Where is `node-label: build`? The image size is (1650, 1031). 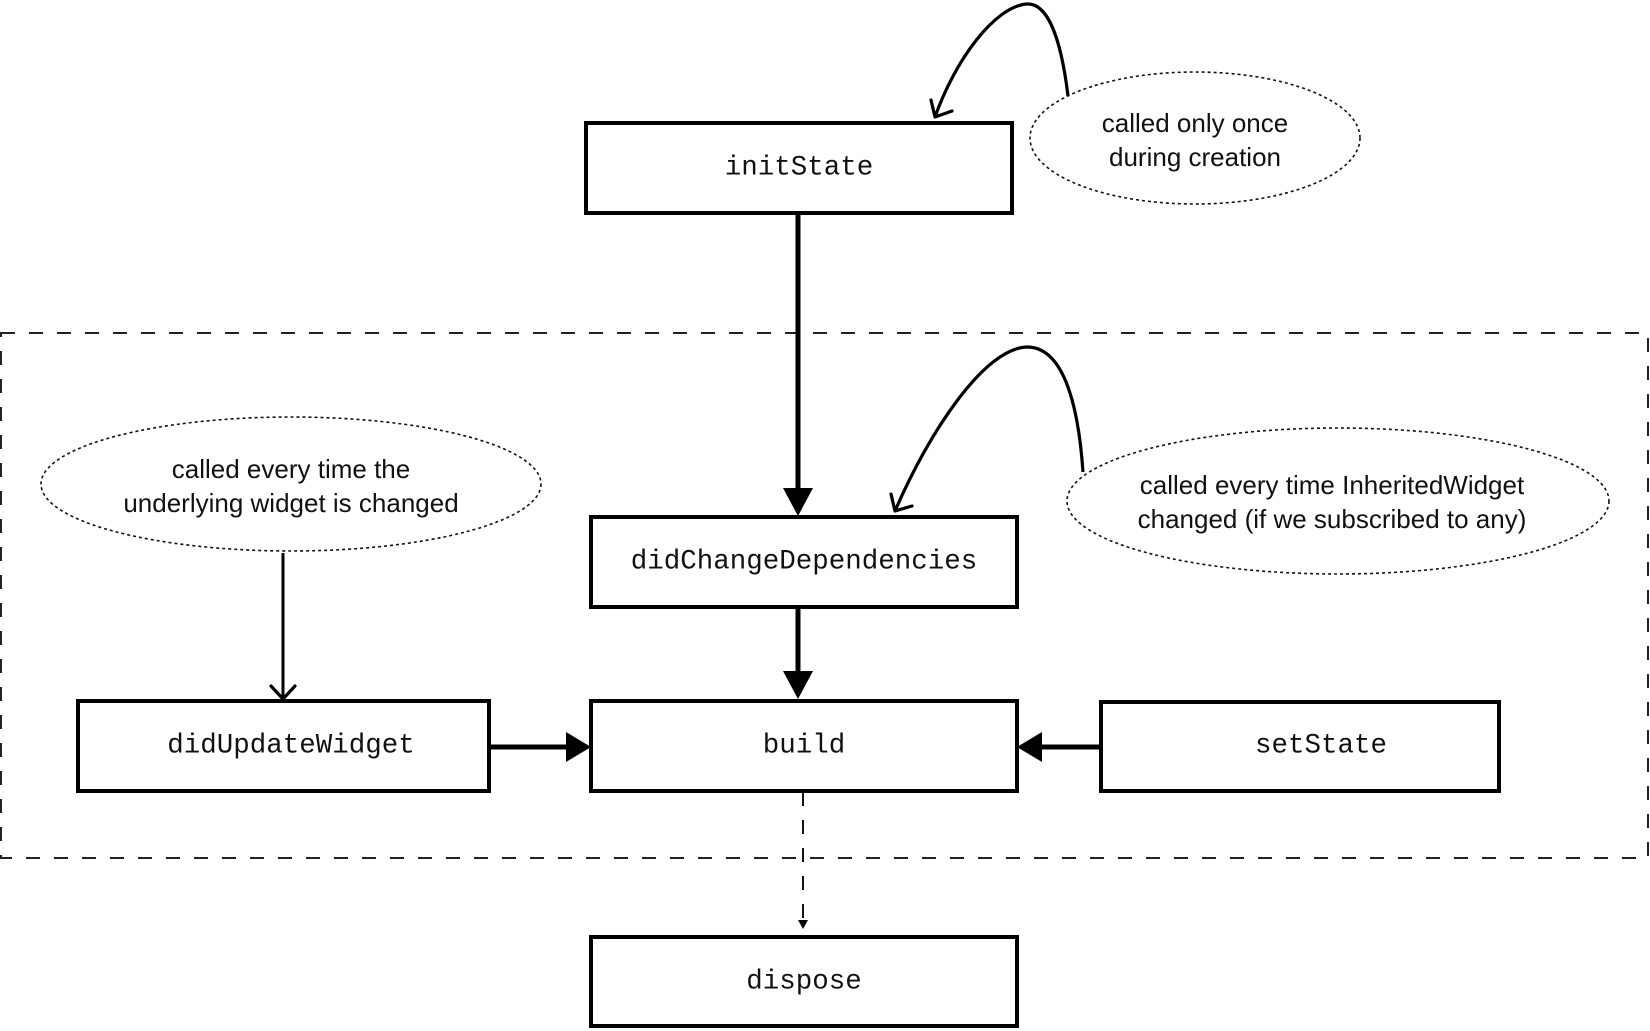 node-label: build is located at coordinates (804, 746).